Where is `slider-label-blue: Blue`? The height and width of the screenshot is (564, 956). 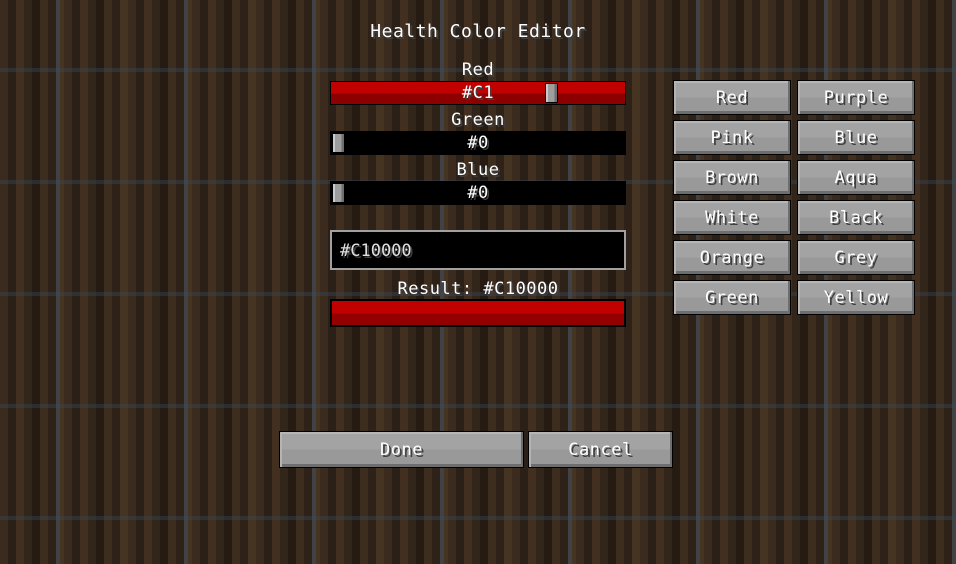
slider-label-blue: Blue is located at coordinates (478, 170).